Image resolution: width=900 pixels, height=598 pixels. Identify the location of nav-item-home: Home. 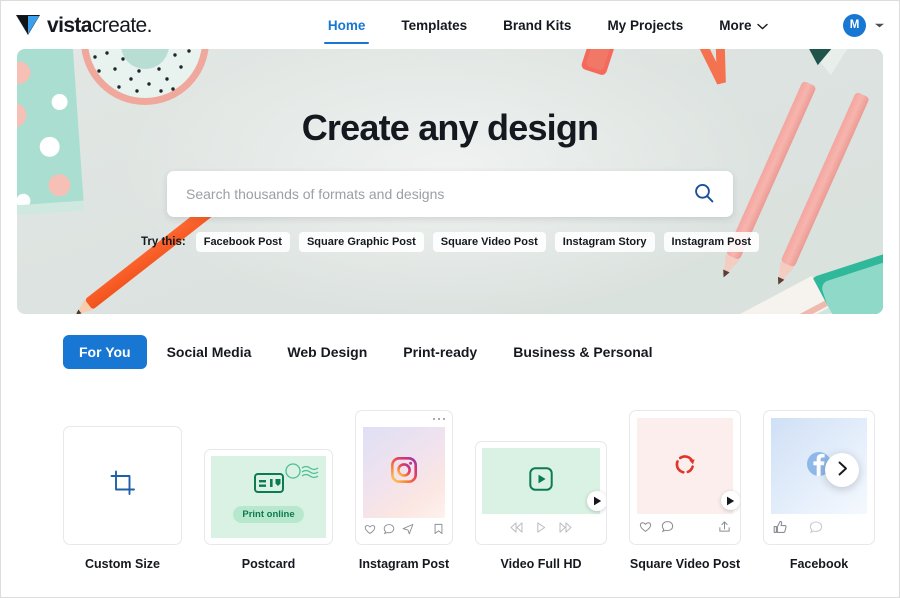
(347, 25).